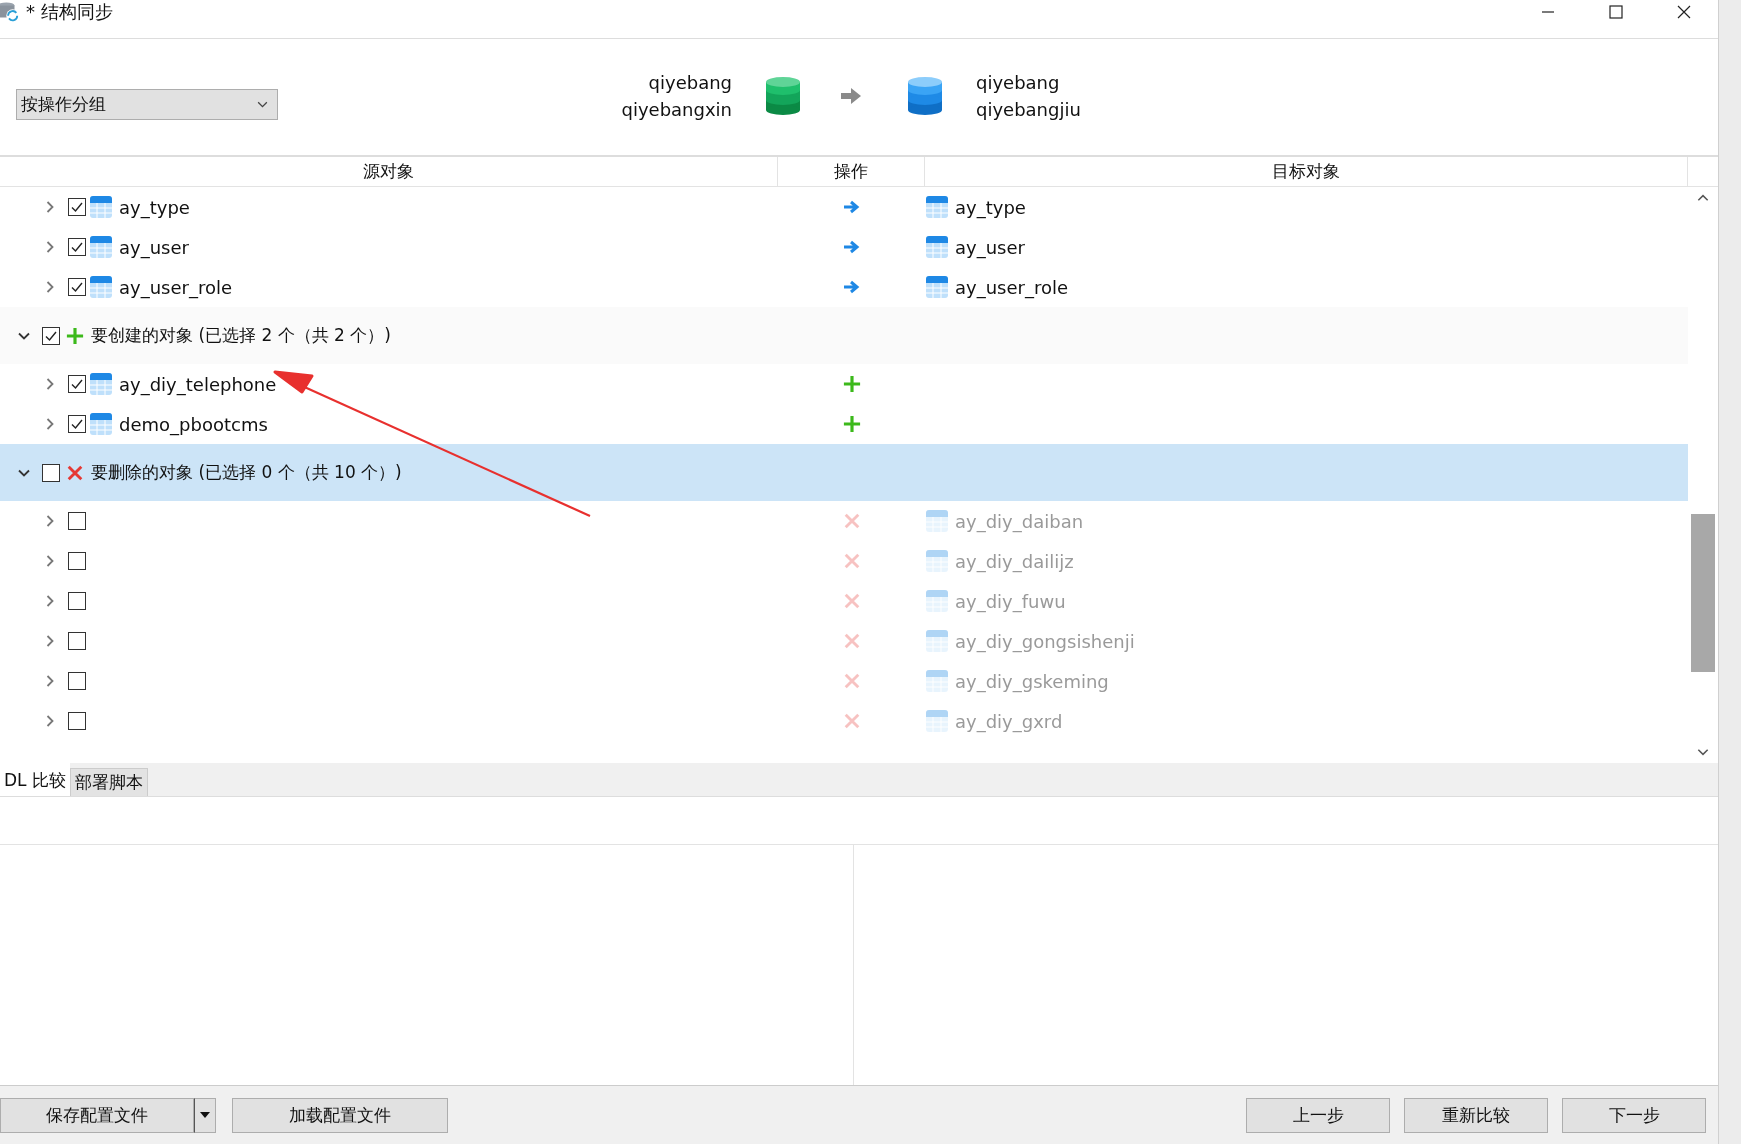 This screenshot has width=1741, height=1144. What do you see at coordinates (246, 472) in the screenshot?
I see `group-label: 要删除的对象 (已选择 0 个（共 10 个）)` at bounding box center [246, 472].